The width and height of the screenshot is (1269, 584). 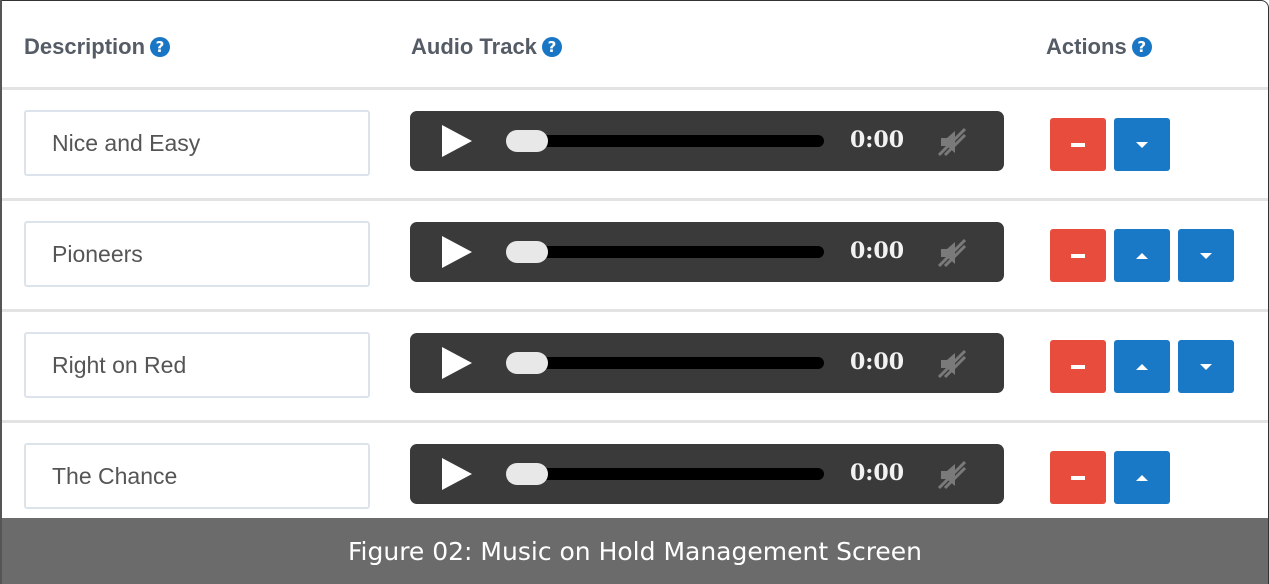 I want to click on header-actions: Actions ?, so click(x=1099, y=47).